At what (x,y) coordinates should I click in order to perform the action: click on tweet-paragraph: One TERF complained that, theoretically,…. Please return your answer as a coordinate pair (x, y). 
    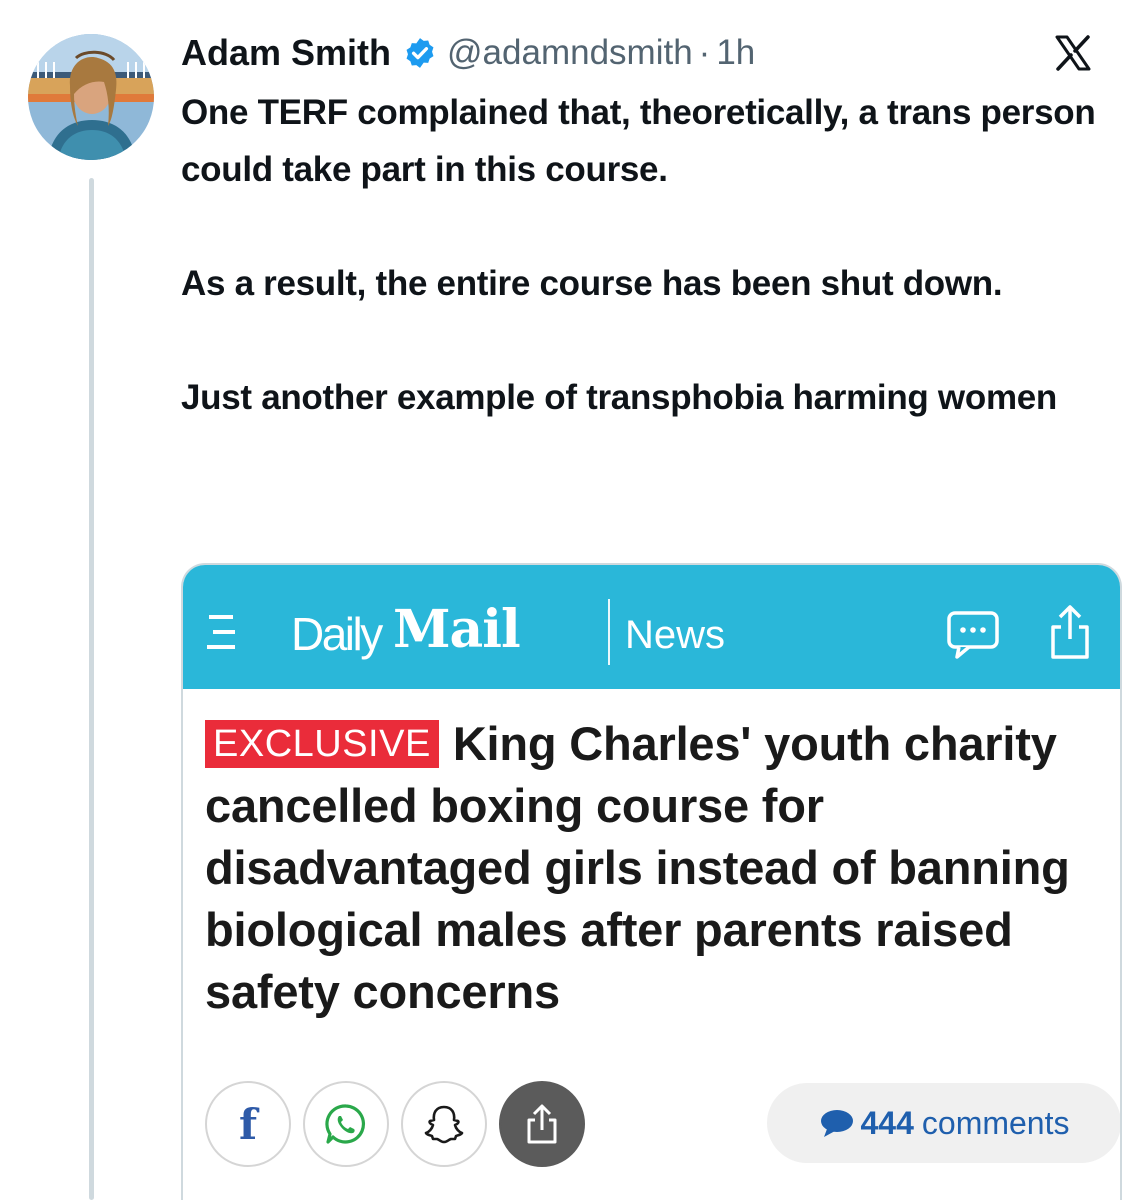
    Looking at the image, I should click on (638, 141).